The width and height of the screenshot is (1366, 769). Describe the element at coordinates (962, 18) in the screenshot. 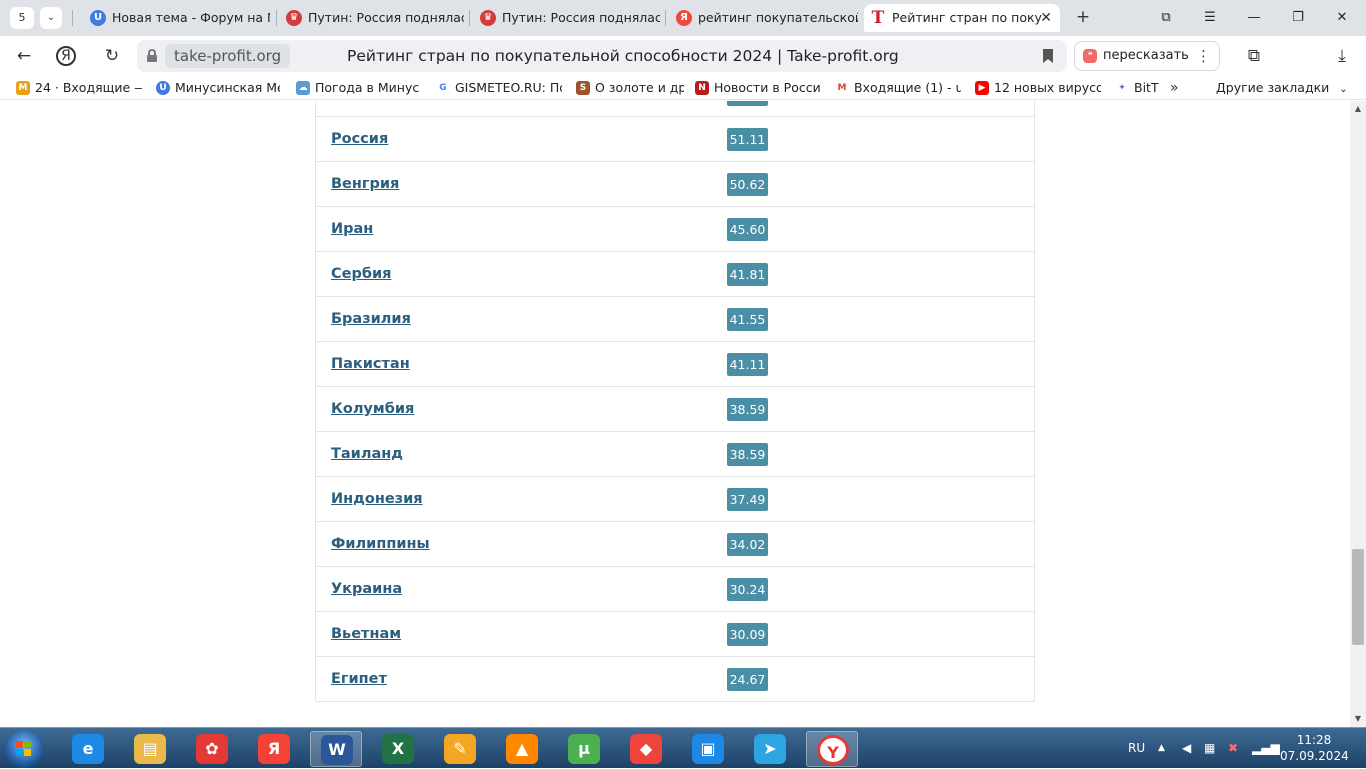

I see `tab-5-active: T Рейтинг стран по поку ✕` at that location.